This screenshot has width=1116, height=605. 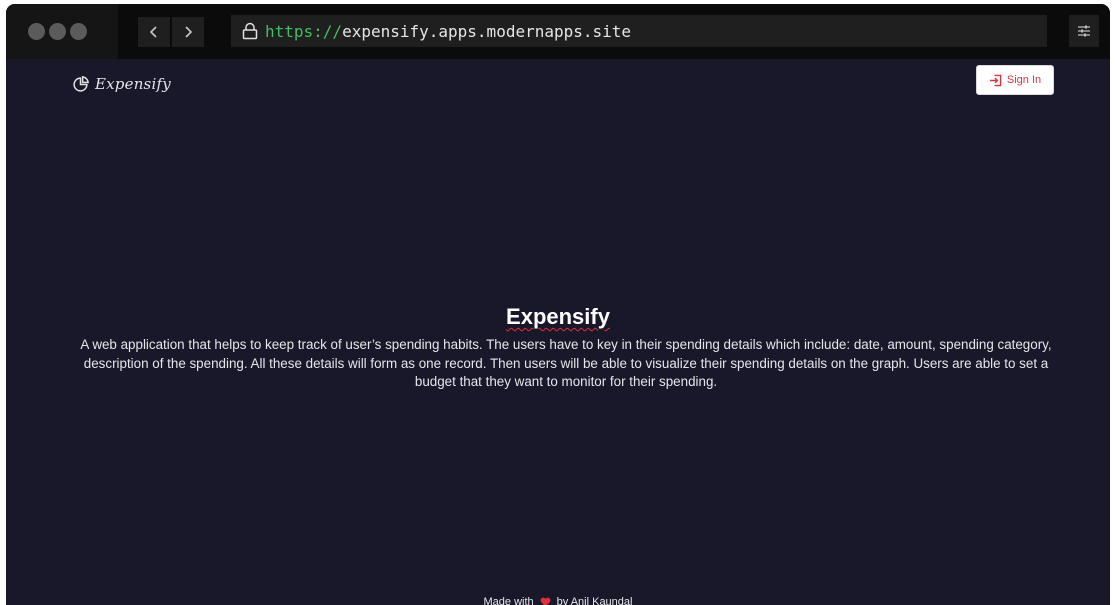 I want to click on url-scheme: https://, so click(x=304, y=31).